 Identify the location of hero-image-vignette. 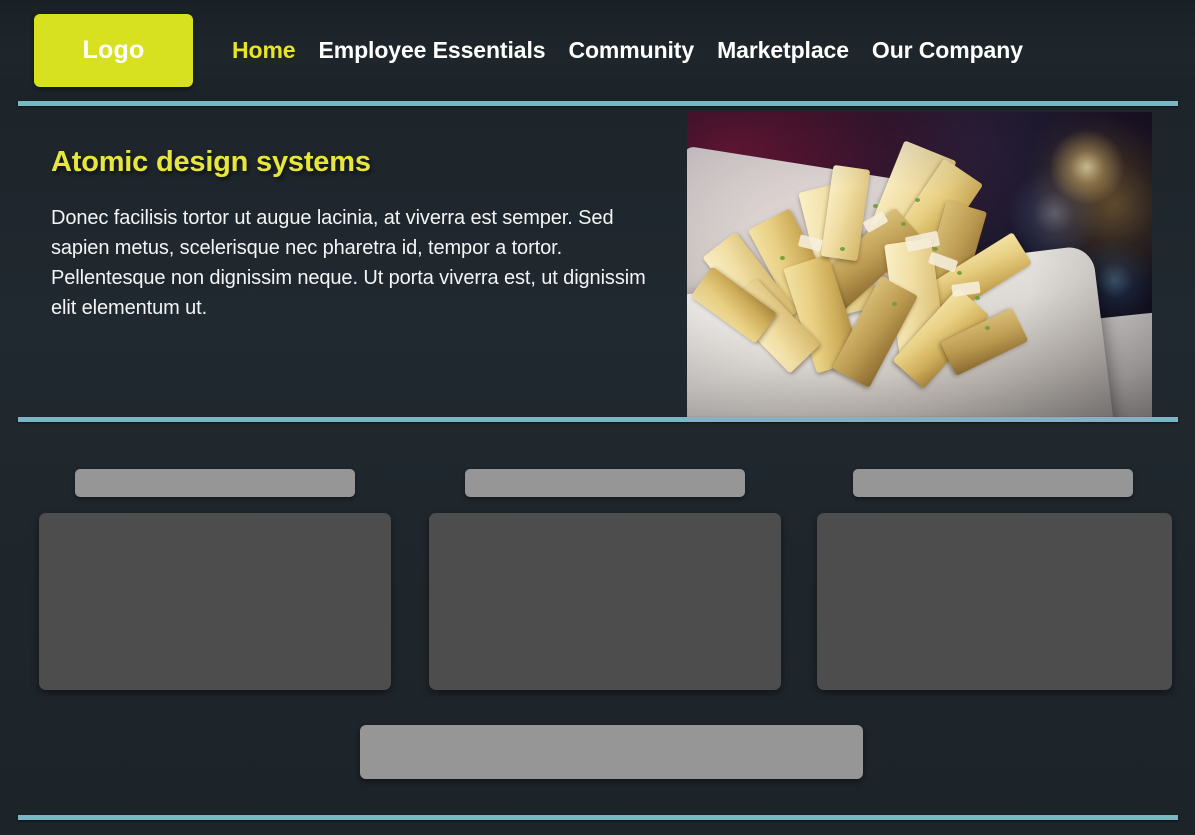
(919, 265).